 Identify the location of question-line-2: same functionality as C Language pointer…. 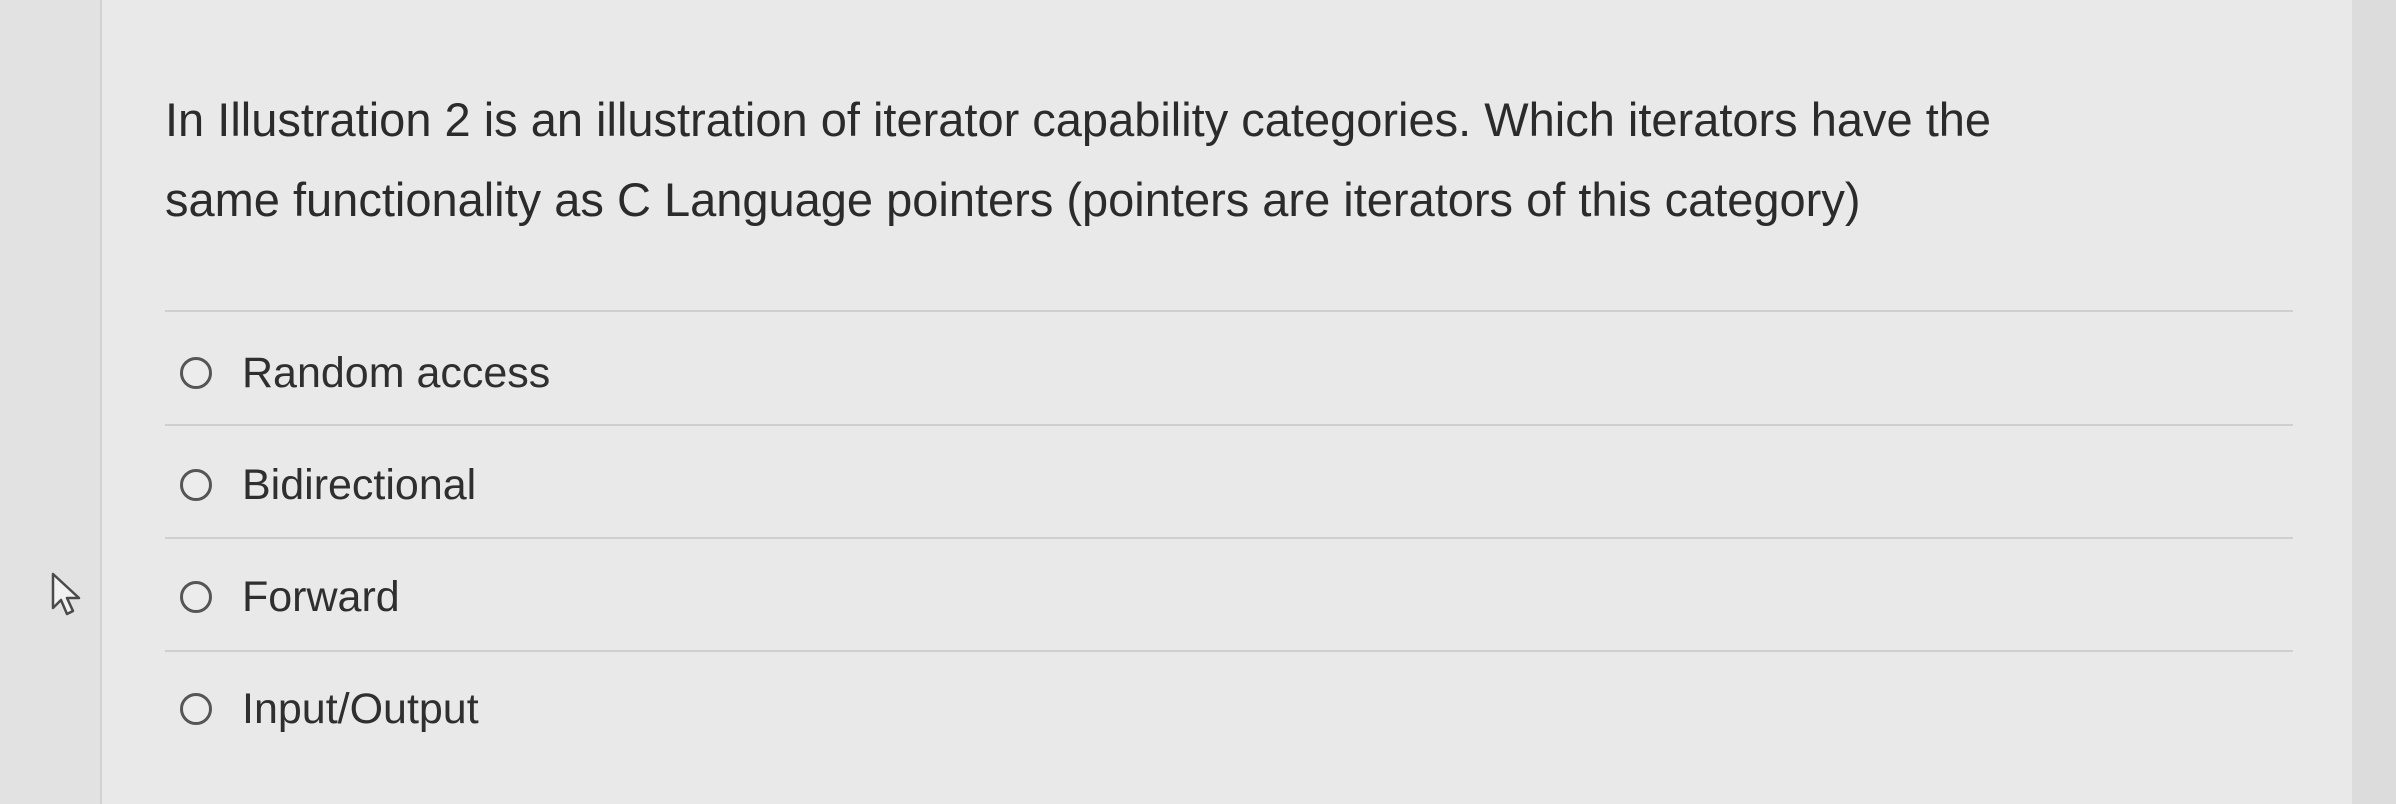
(1013, 199).